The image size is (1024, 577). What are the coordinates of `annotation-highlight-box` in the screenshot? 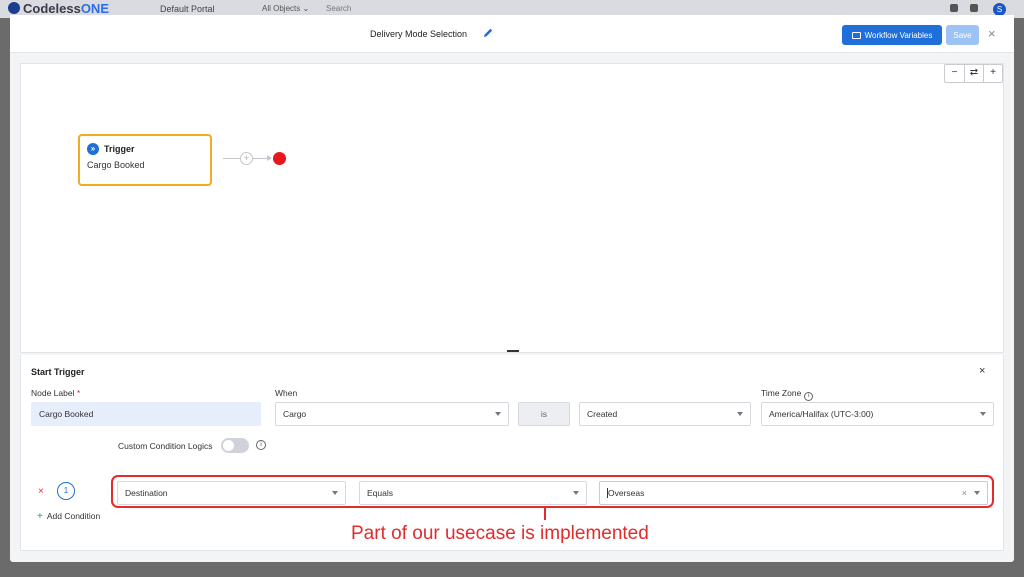 It's located at (552, 491).